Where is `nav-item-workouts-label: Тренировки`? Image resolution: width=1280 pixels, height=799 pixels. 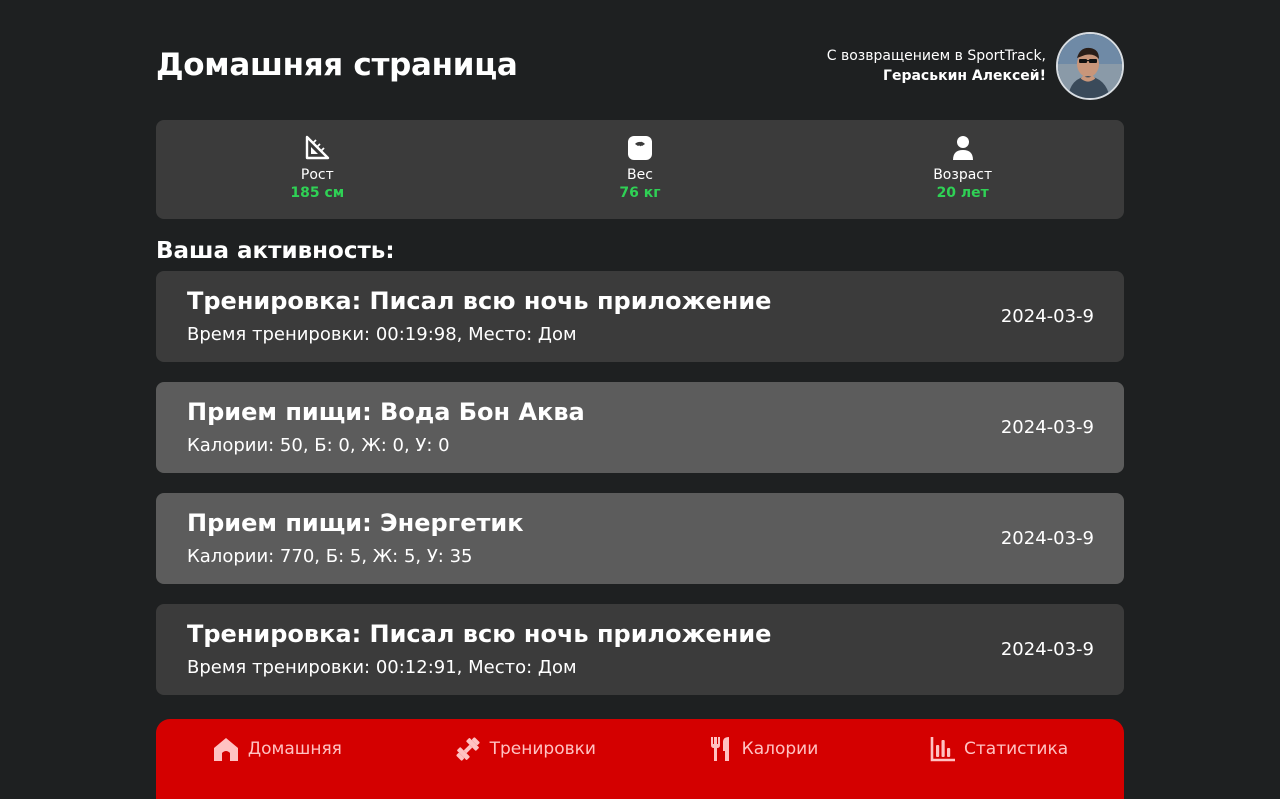
nav-item-workouts-label: Тренировки is located at coordinates (542, 749).